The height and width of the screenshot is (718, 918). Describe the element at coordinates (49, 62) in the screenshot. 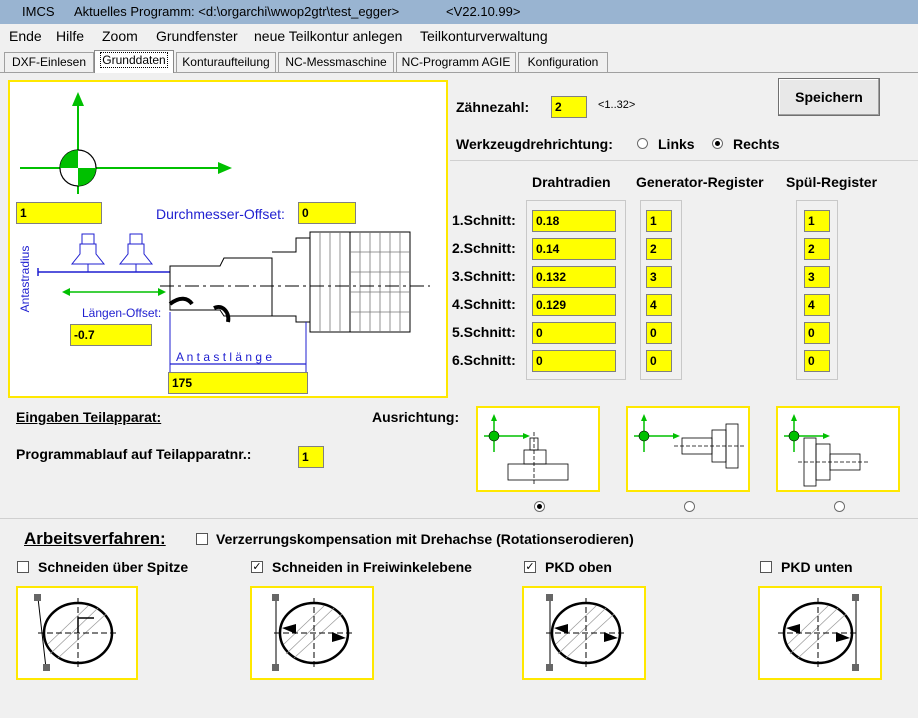

I see `tab-dxf-einlesen: DXF-Einlesen` at that location.